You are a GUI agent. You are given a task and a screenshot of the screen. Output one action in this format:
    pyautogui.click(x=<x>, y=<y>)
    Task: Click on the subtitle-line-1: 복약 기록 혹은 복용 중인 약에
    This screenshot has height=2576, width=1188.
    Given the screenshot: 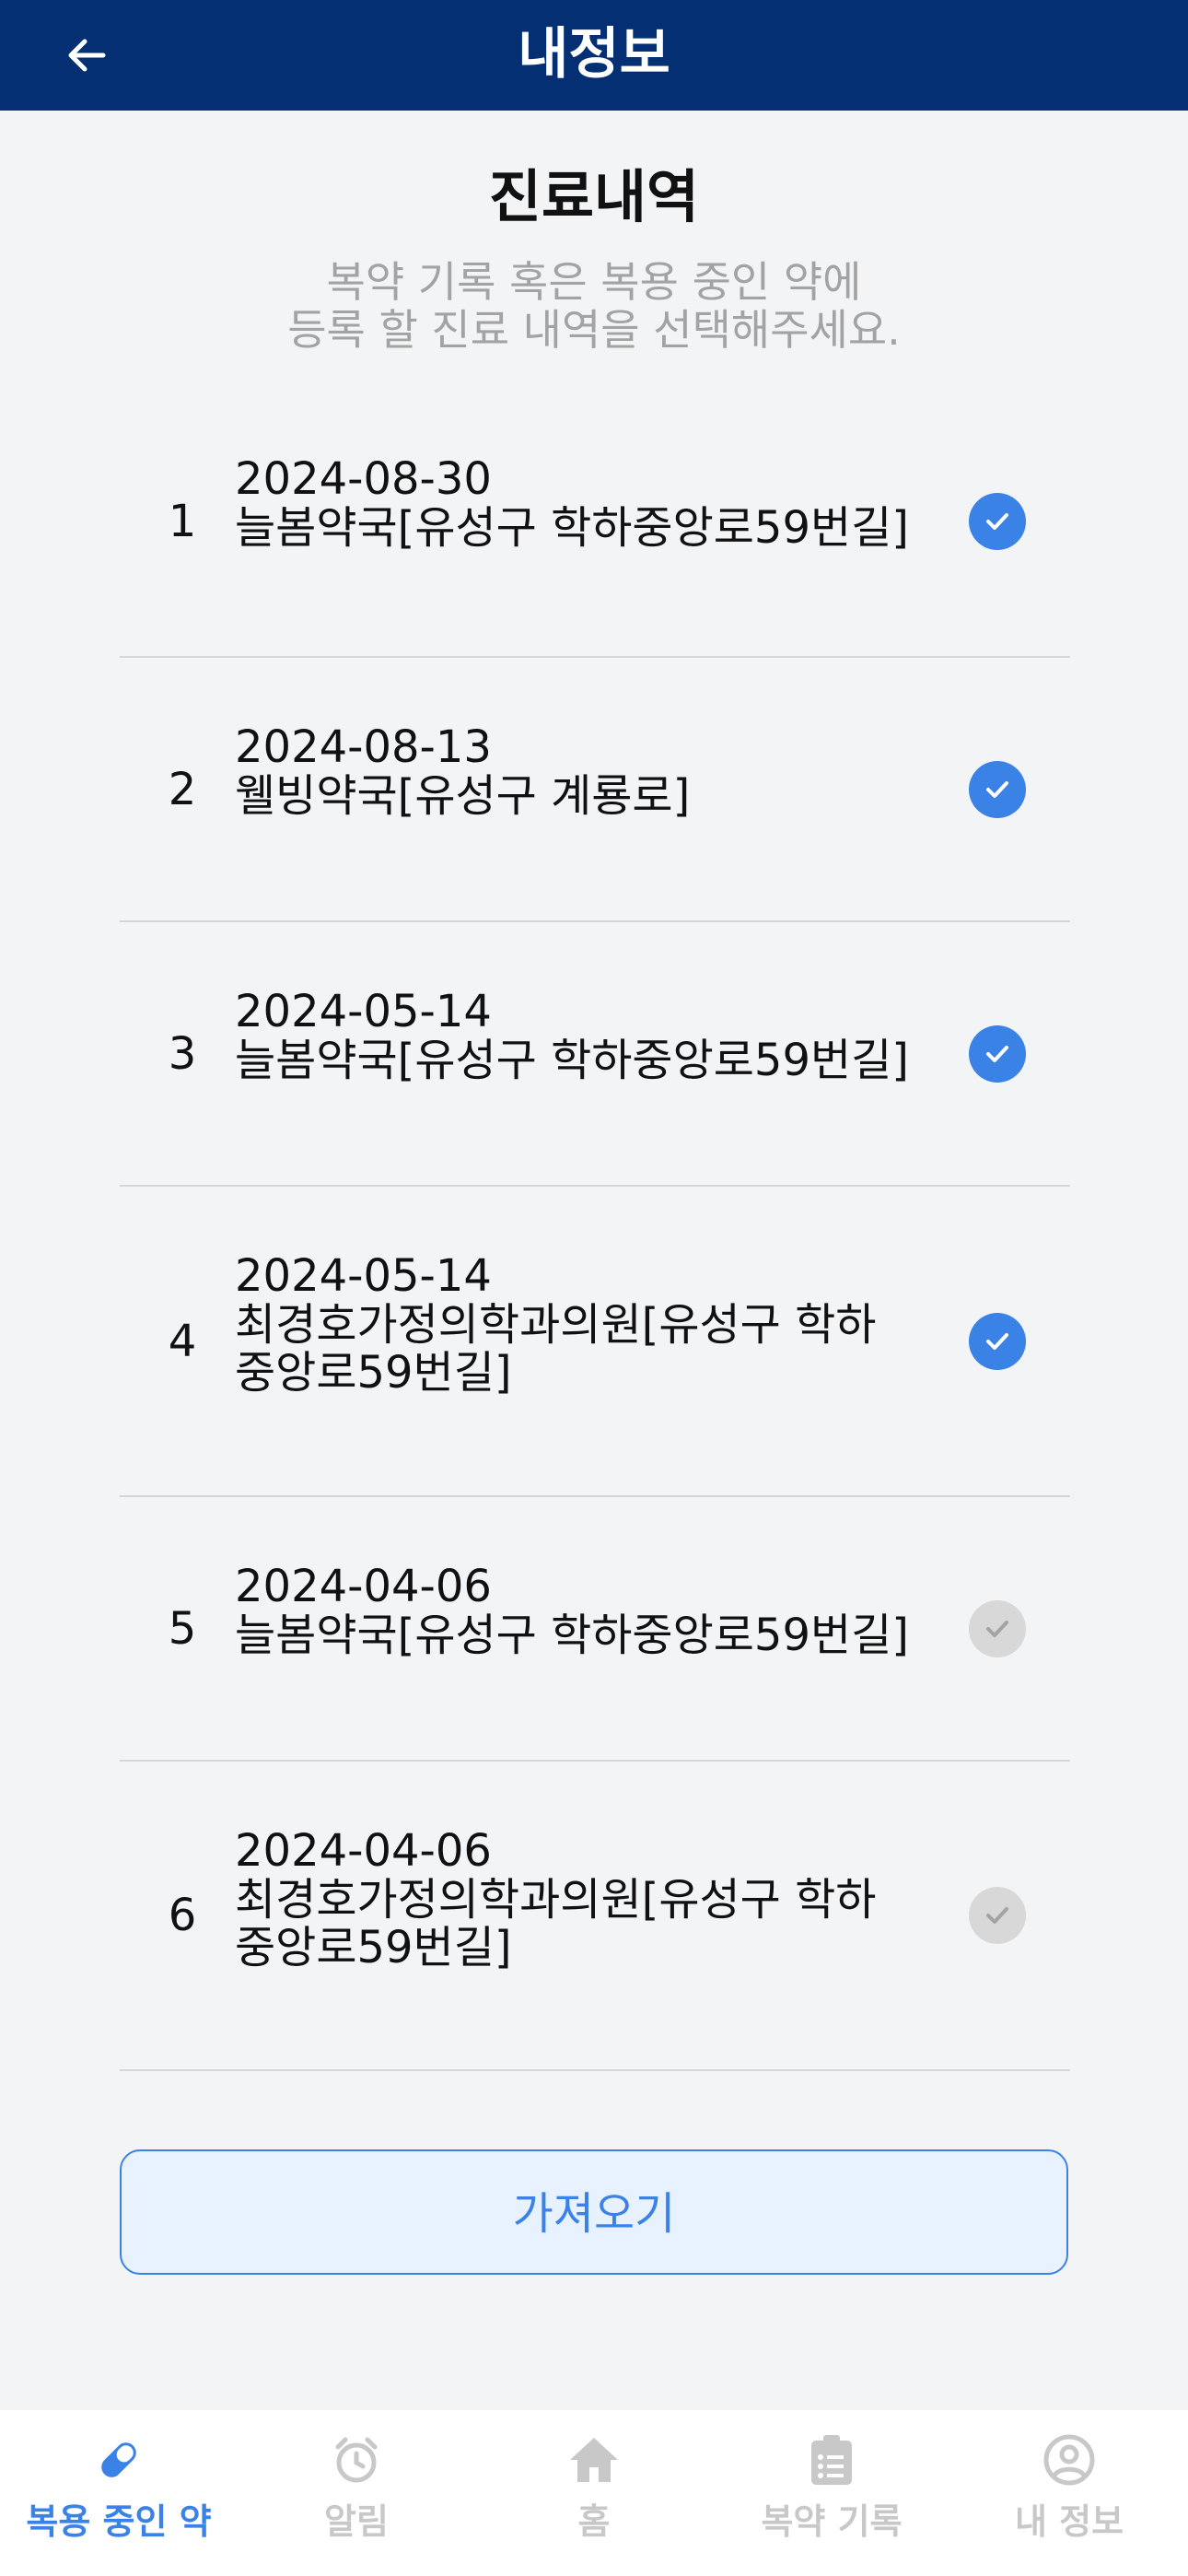 What is the action you would take?
    pyautogui.click(x=594, y=282)
    